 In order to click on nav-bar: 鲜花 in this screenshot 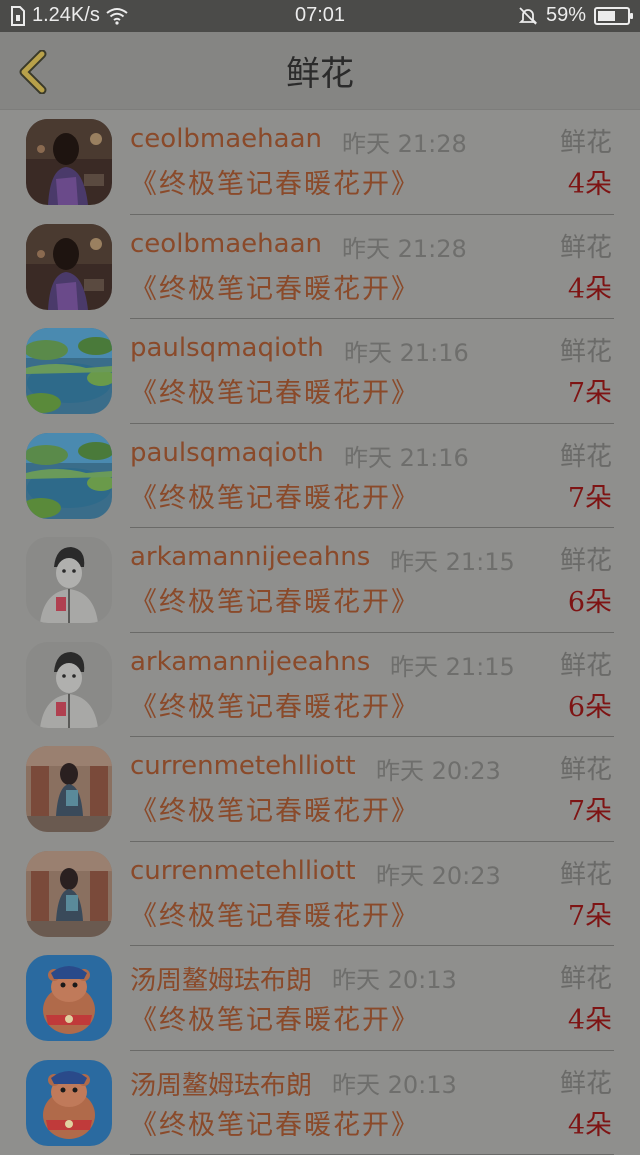, I will do `click(320, 71)`.